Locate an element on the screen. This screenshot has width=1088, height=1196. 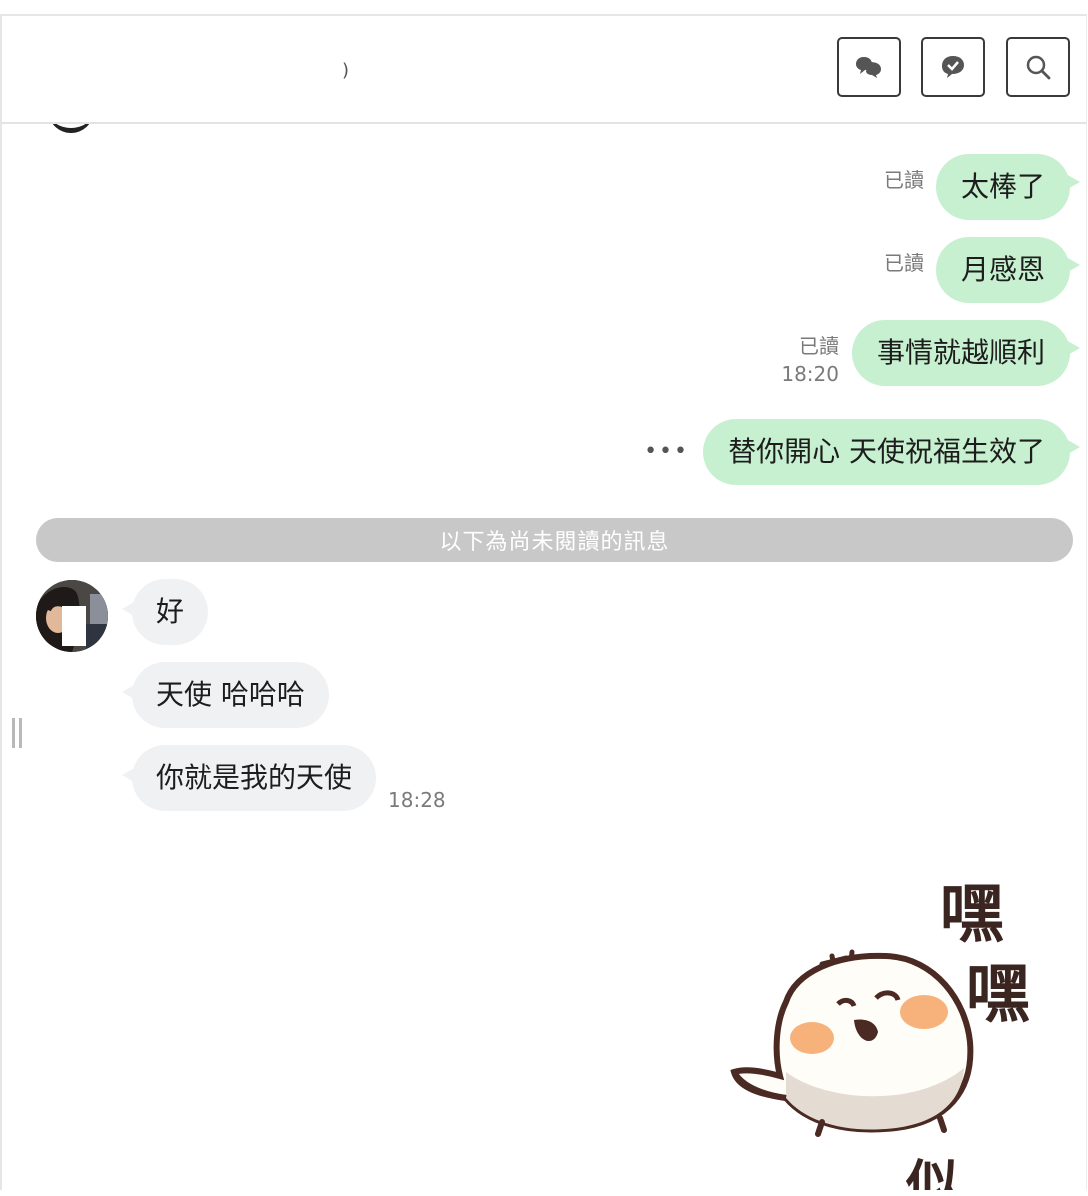
sticker-image: 嘿 嘿 似 is located at coordinates (891, 1031).